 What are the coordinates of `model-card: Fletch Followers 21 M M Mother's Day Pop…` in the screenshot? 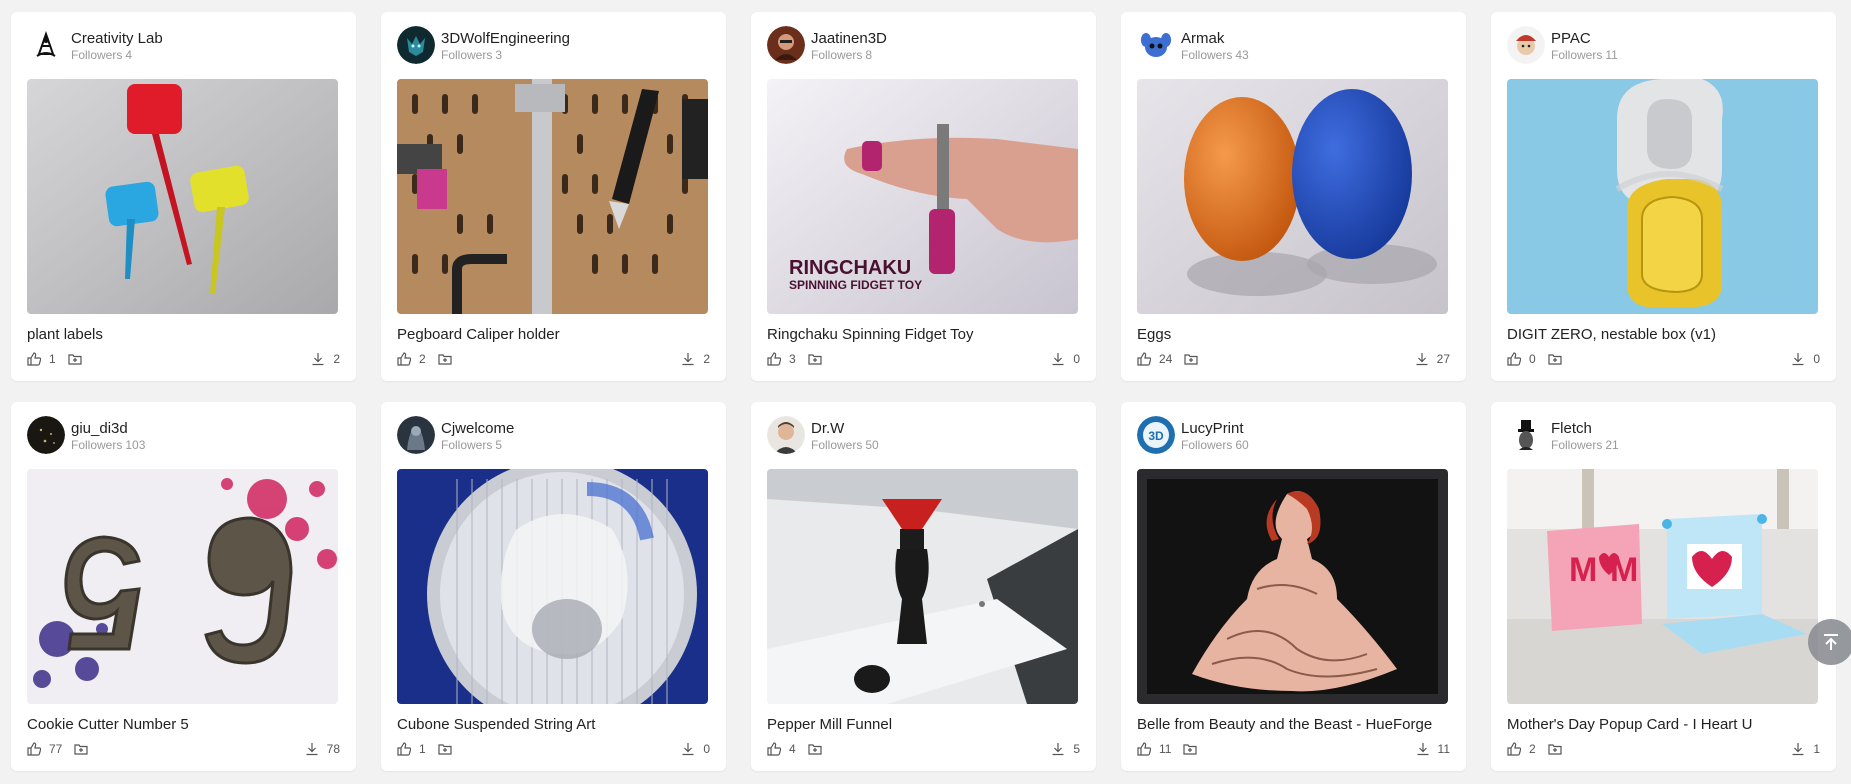 It's located at (1663, 586).